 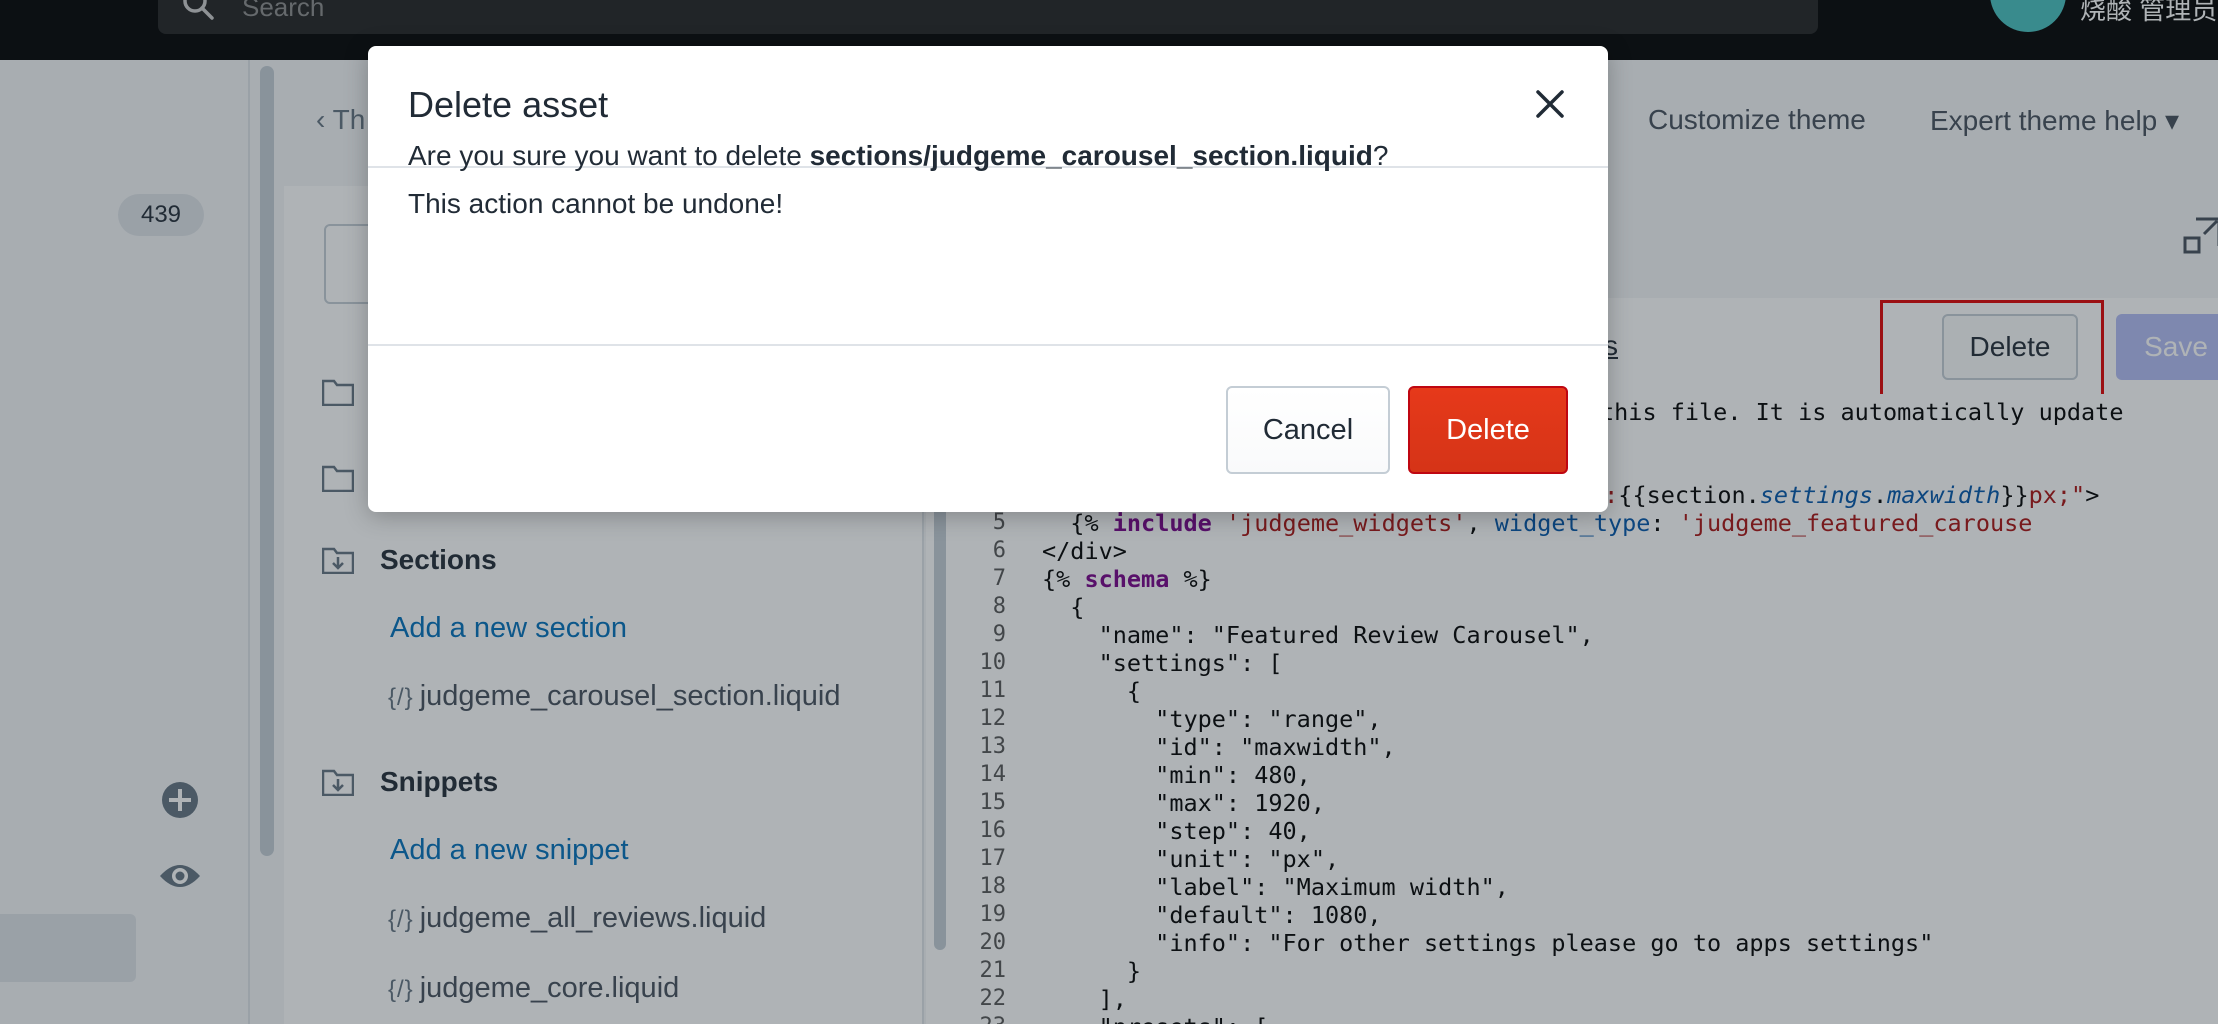 I want to click on cancel-button: Cancel, so click(x=1308, y=430).